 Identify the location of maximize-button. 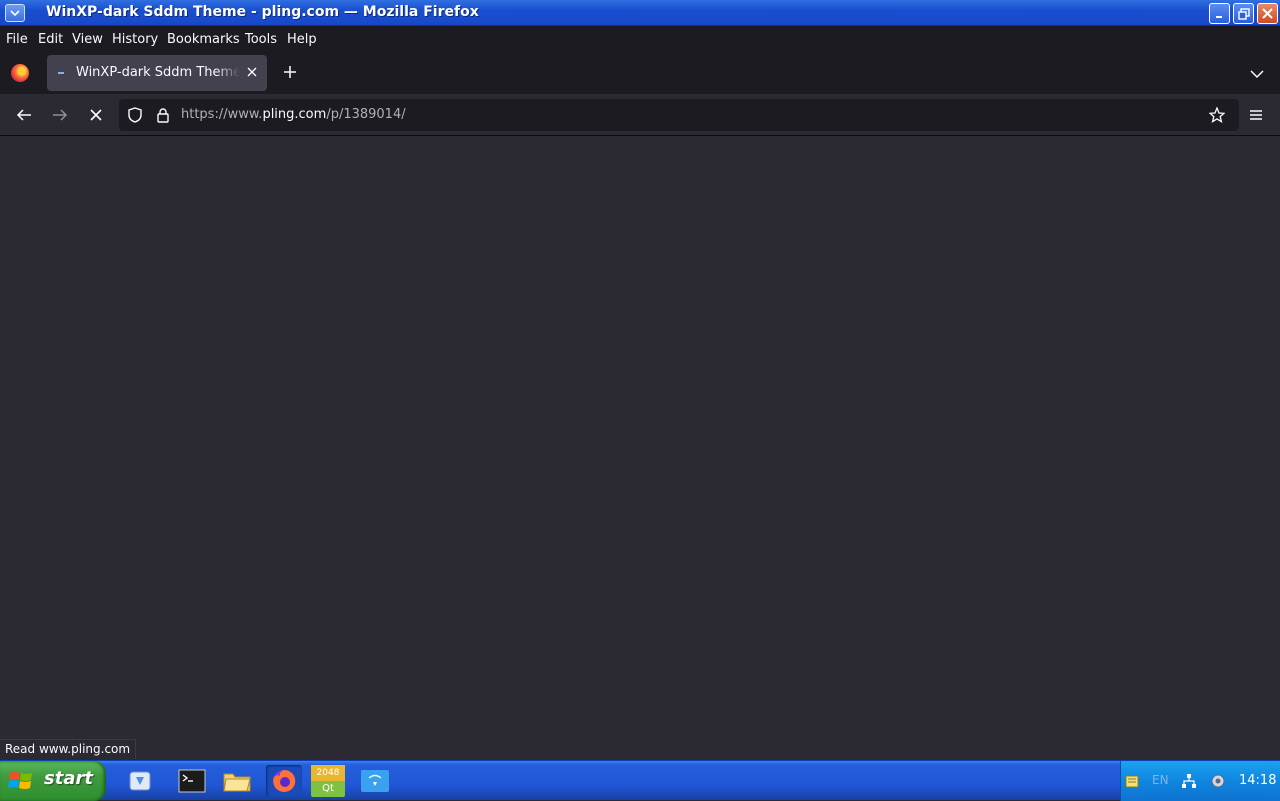
(1243, 13).